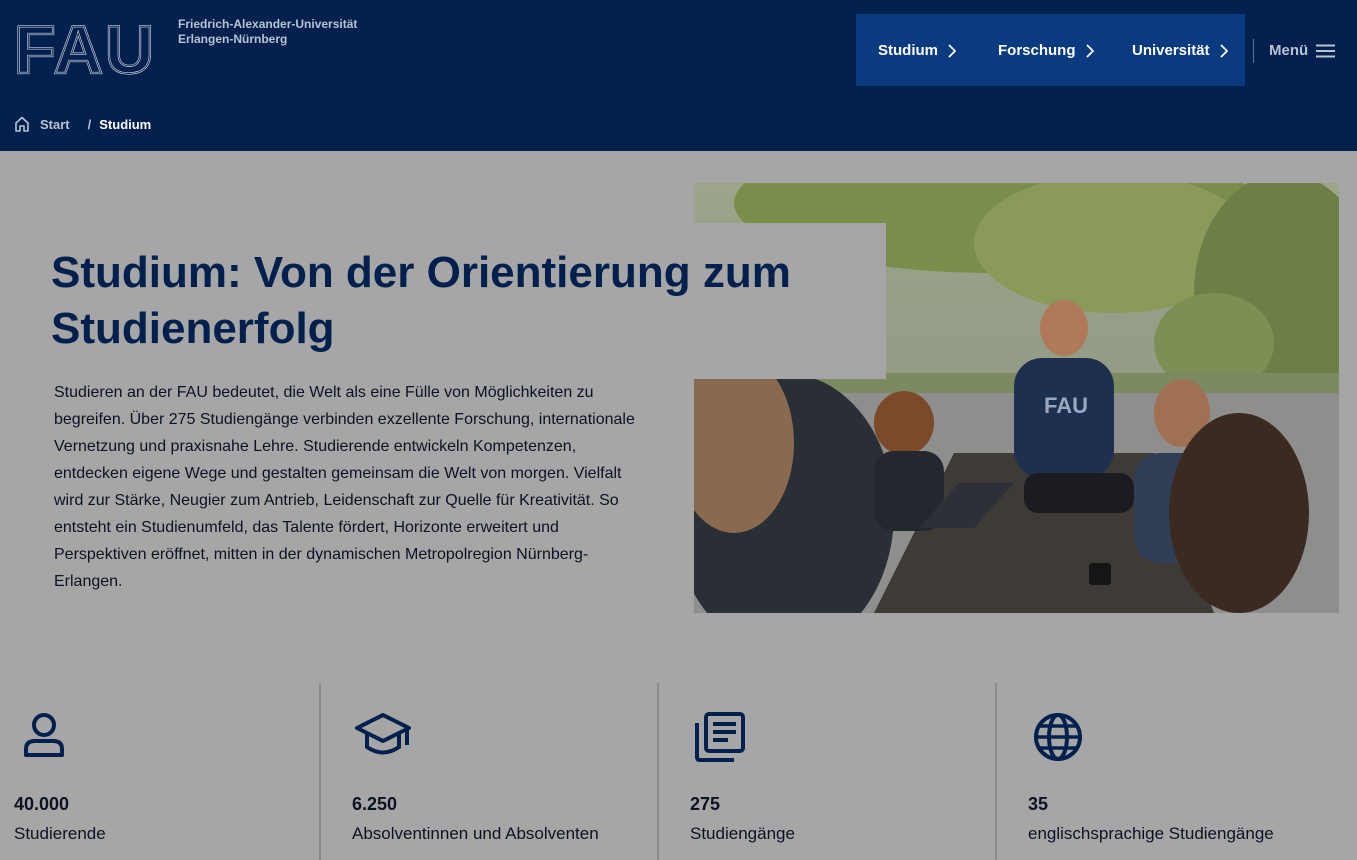 The width and height of the screenshot is (1357, 860). What do you see at coordinates (383, 734) in the screenshot?
I see `graduation-cap-icon` at bounding box center [383, 734].